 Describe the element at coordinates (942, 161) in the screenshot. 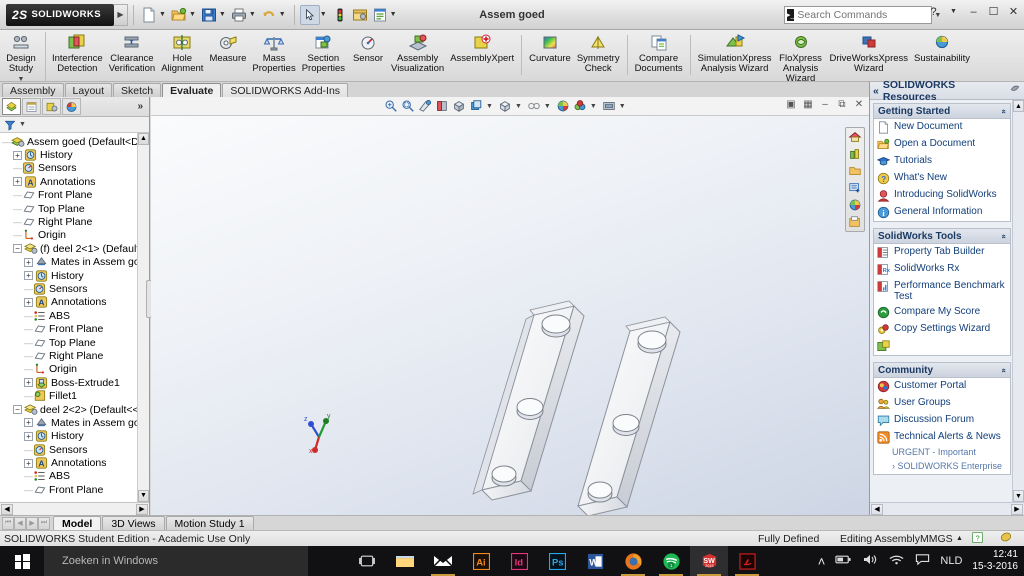

I see `resource-link: Tutorials` at that location.